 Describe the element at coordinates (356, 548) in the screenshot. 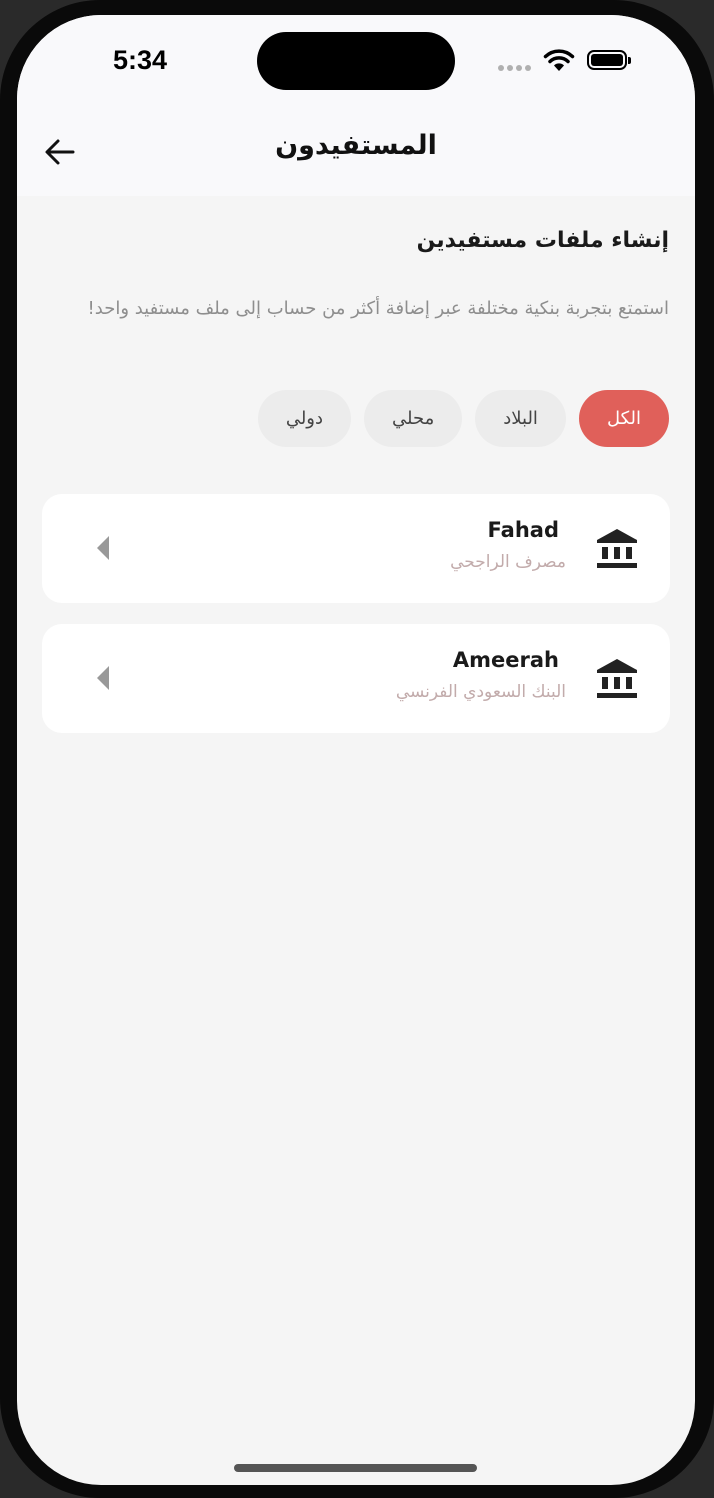

I see `beneficiary-card: Fahad مصرف الراجحي` at that location.